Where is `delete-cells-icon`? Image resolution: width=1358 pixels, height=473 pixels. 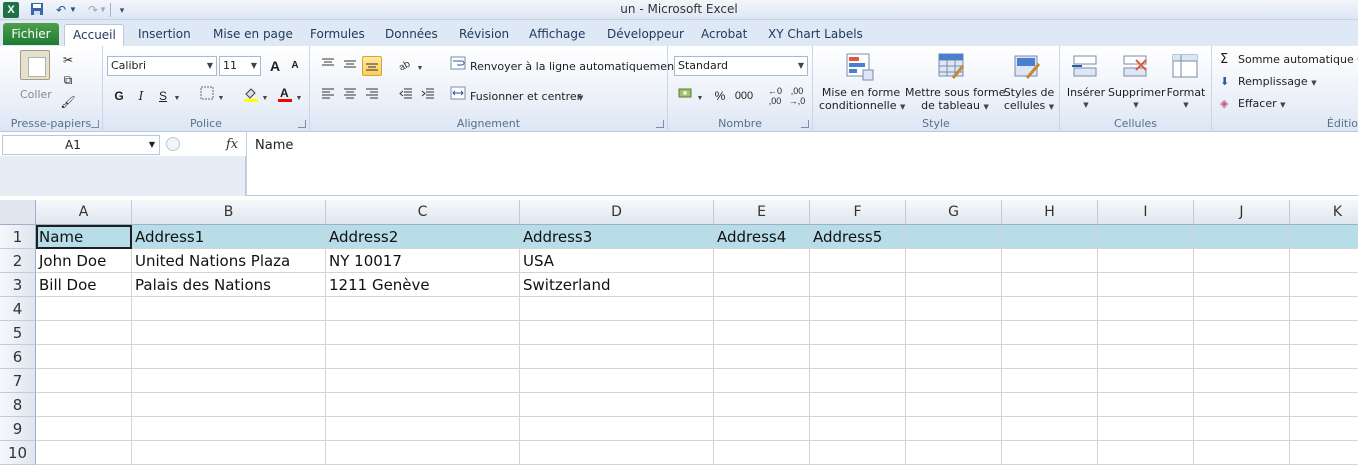 delete-cells-icon is located at coordinates (1135, 67).